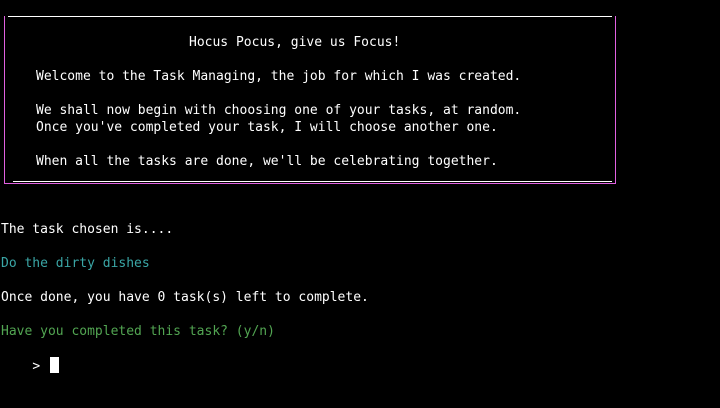 This screenshot has height=408, width=720. Describe the element at coordinates (310, 16) in the screenshot. I see `banner-top-border` at that location.